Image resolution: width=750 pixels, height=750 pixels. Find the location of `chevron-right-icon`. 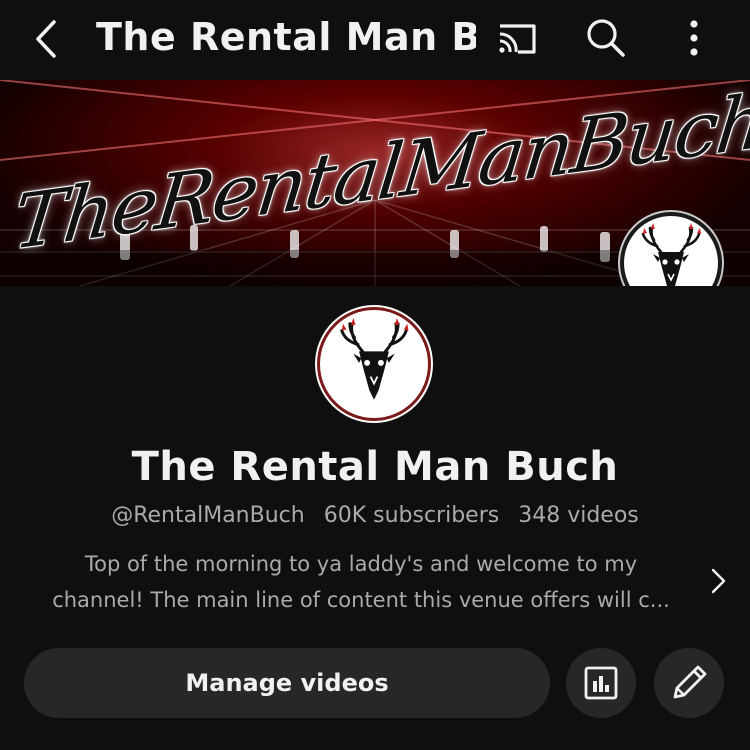

chevron-right-icon is located at coordinates (718, 581).